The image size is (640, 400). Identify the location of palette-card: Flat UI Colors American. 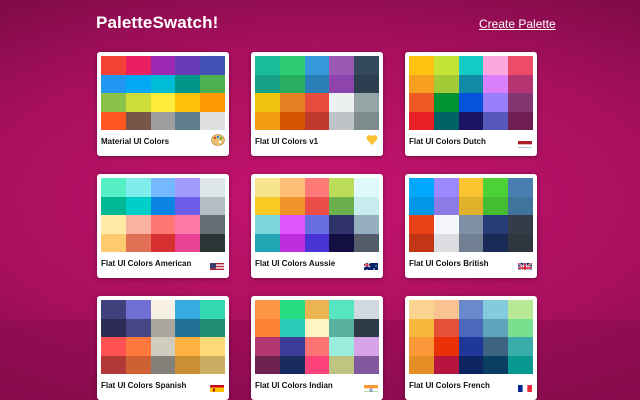
(163, 226).